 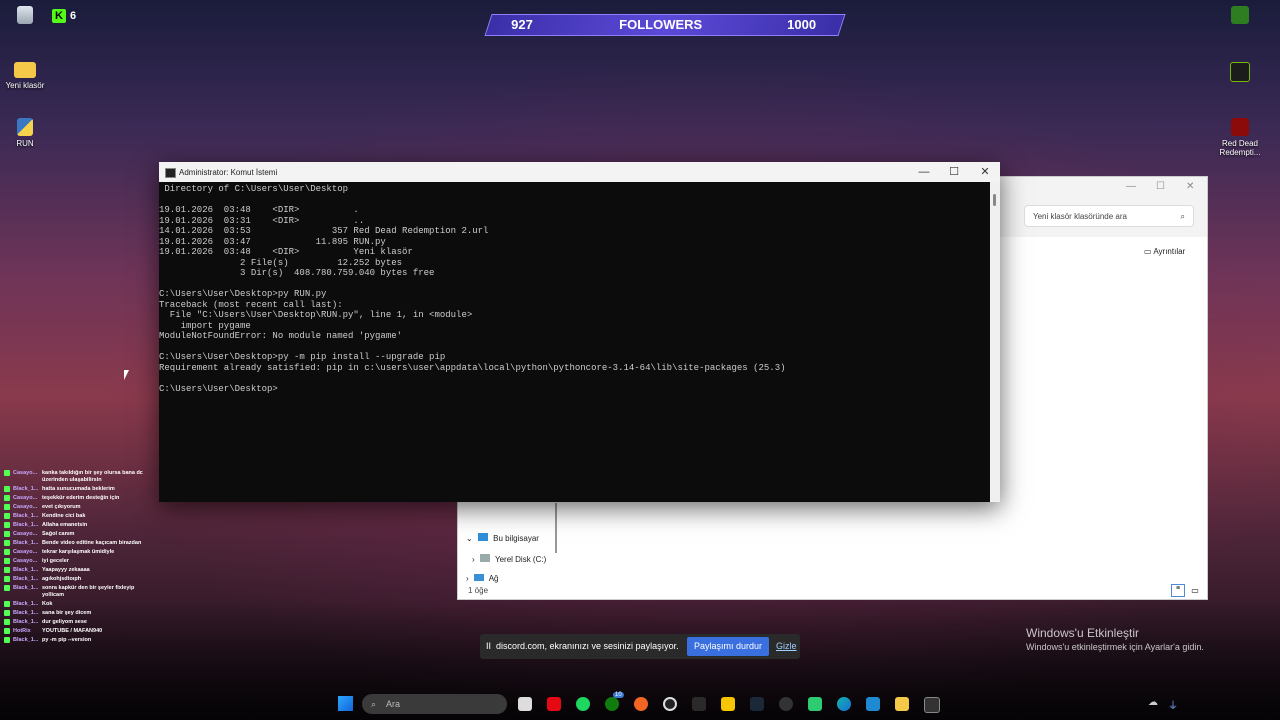 I want to click on explorer-minimize-button: —, so click(x=1131, y=186).